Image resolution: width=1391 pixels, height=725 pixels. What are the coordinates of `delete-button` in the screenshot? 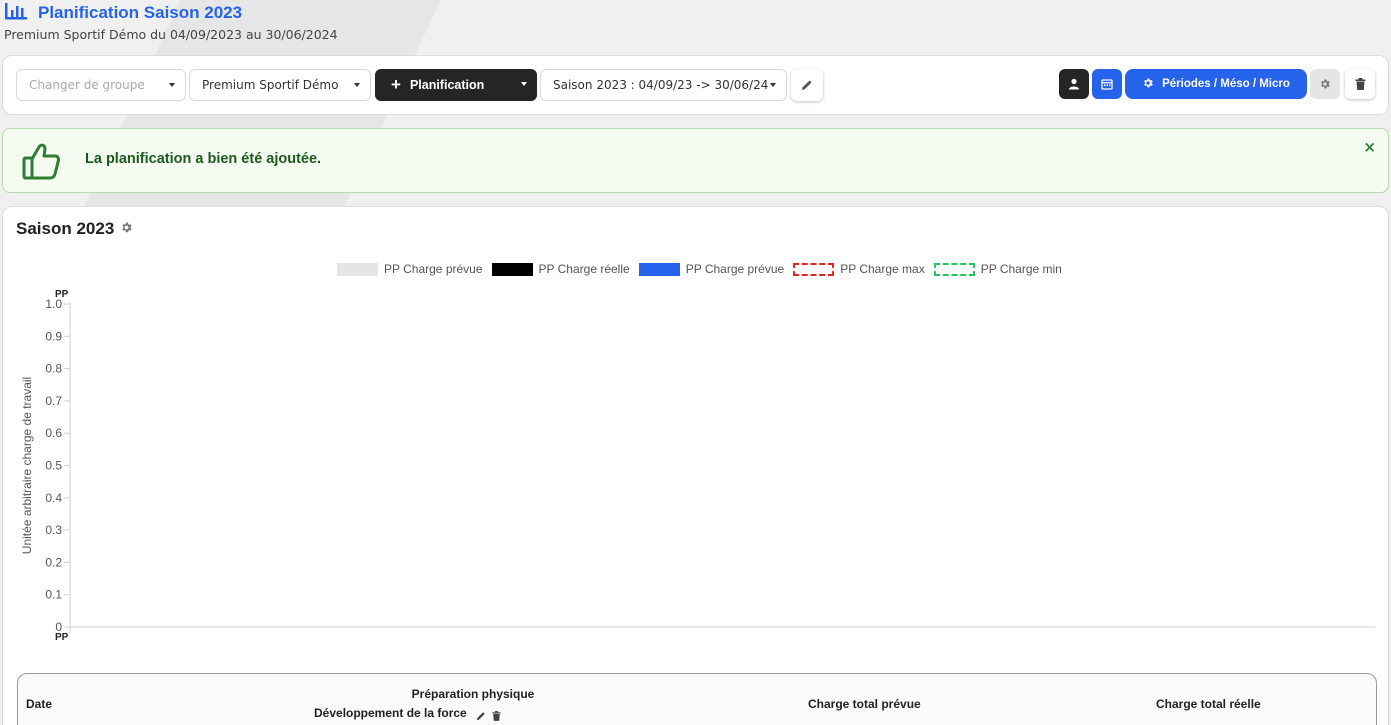 It's located at (1360, 84).